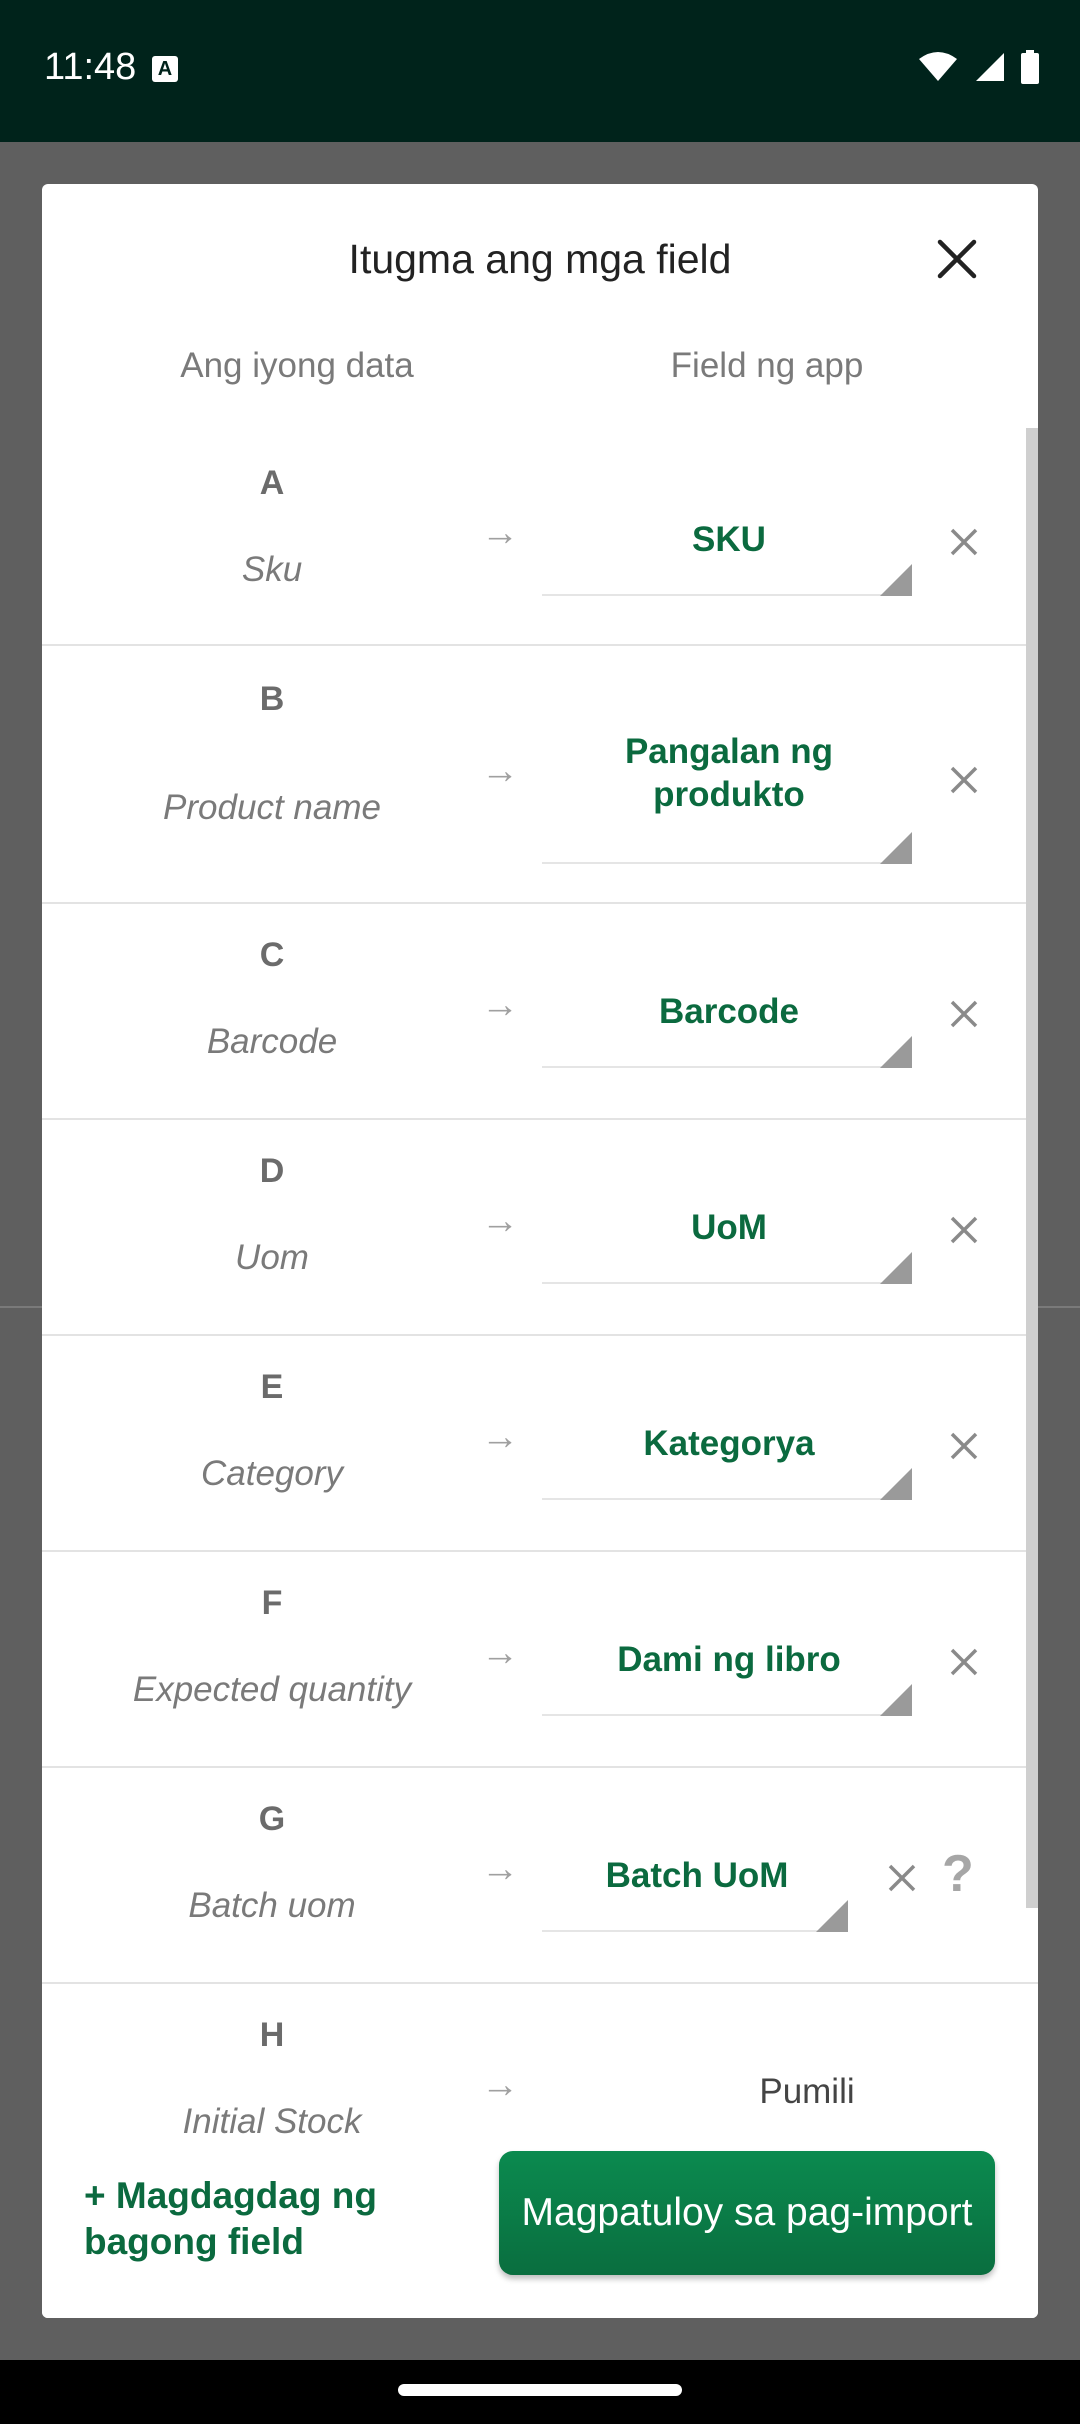  Describe the element at coordinates (272, 955) in the screenshot. I see `column-letter: C` at that location.